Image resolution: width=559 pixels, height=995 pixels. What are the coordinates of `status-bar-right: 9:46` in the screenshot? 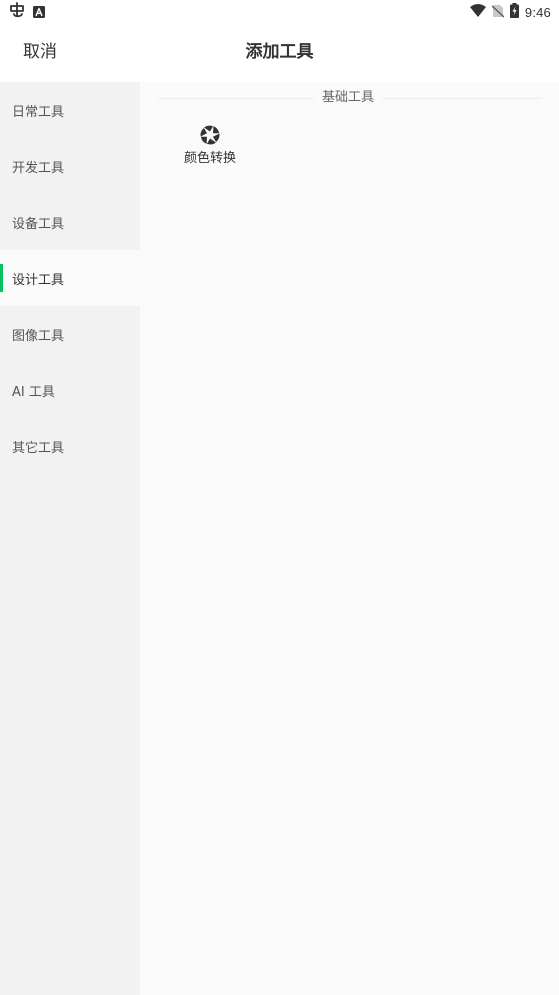 It's located at (510, 12).